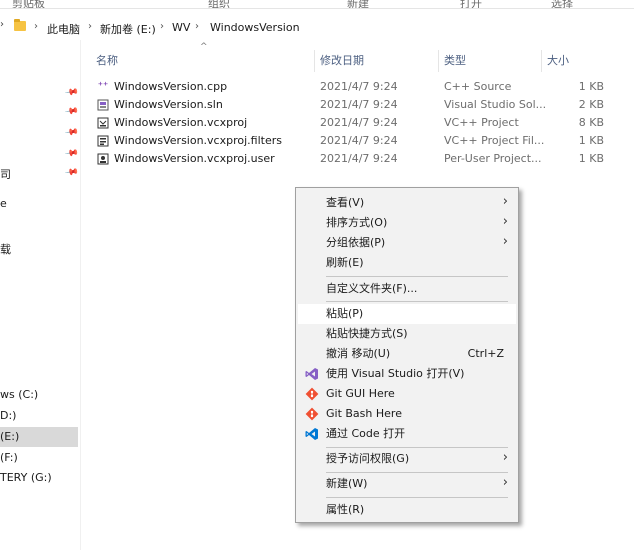 Image resolution: width=634 pixels, height=550 pixels. Describe the element at coordinates (312, 374) in the screenshot. I see `visual-studio-icon` at that location.